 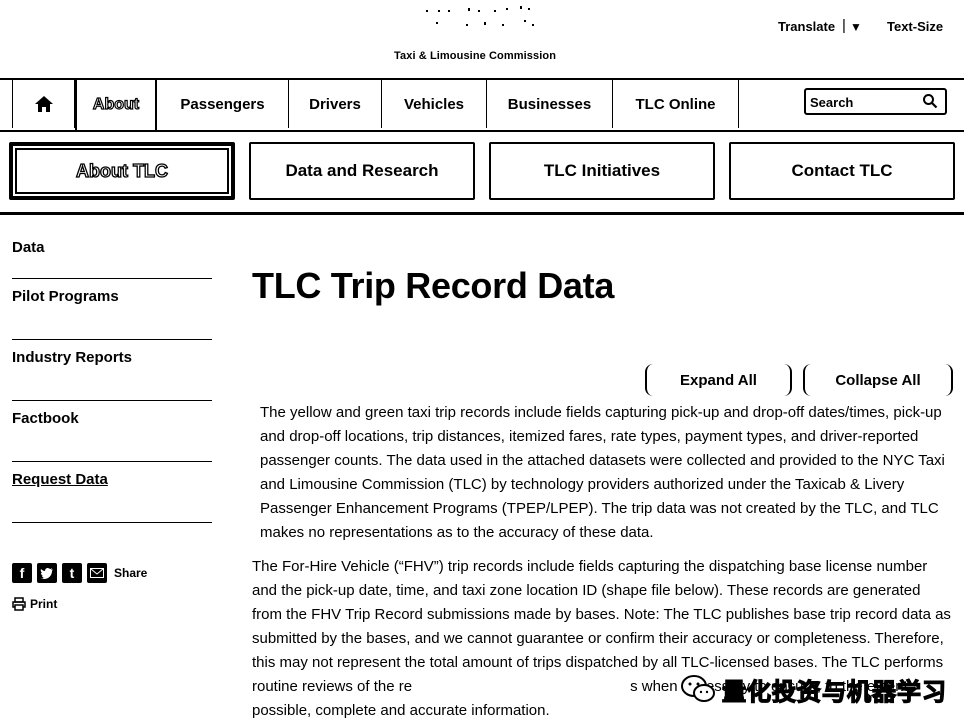 I want to click on nav-home, so click(x=43, y=104).